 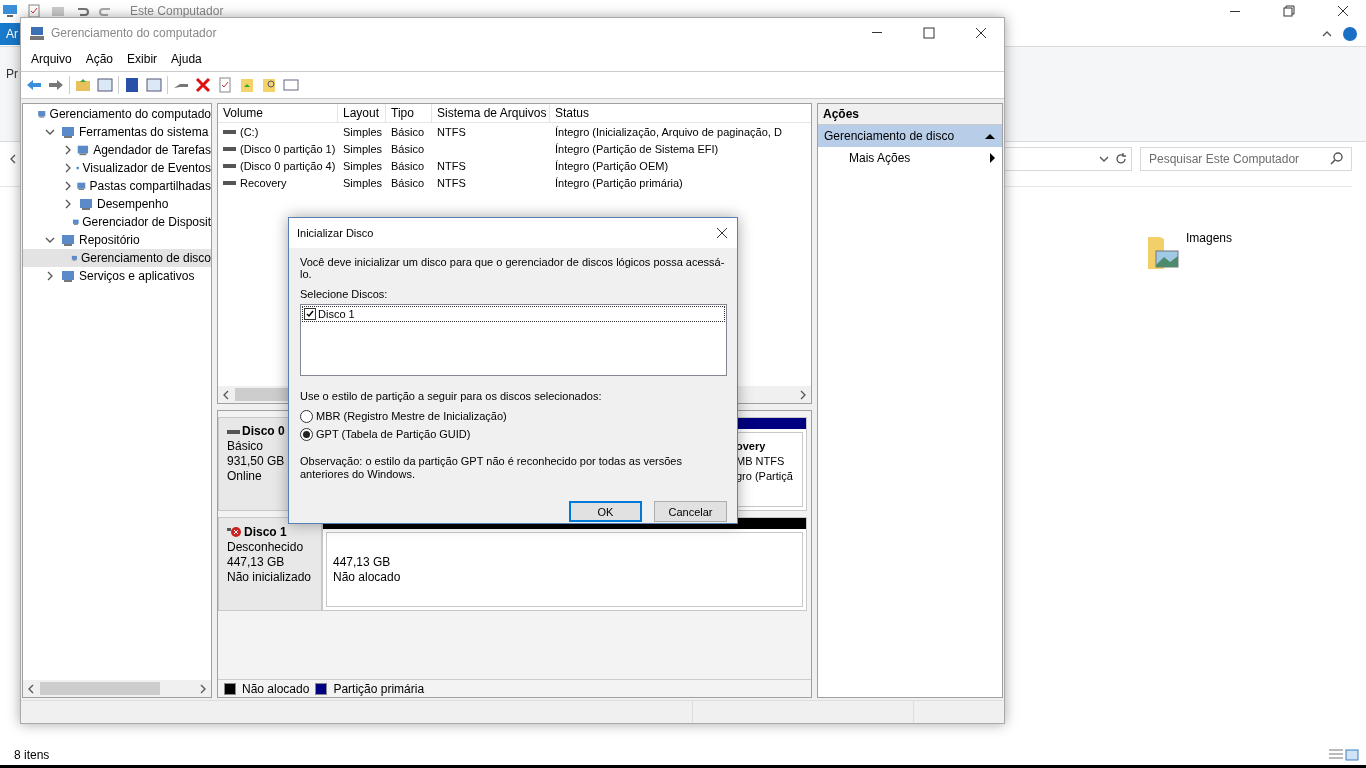 What do you see at coordinates (146, 222) in the screenshot?
I see `tree-label: Gerenciador de Disposit` at bounding box center [146, 222].